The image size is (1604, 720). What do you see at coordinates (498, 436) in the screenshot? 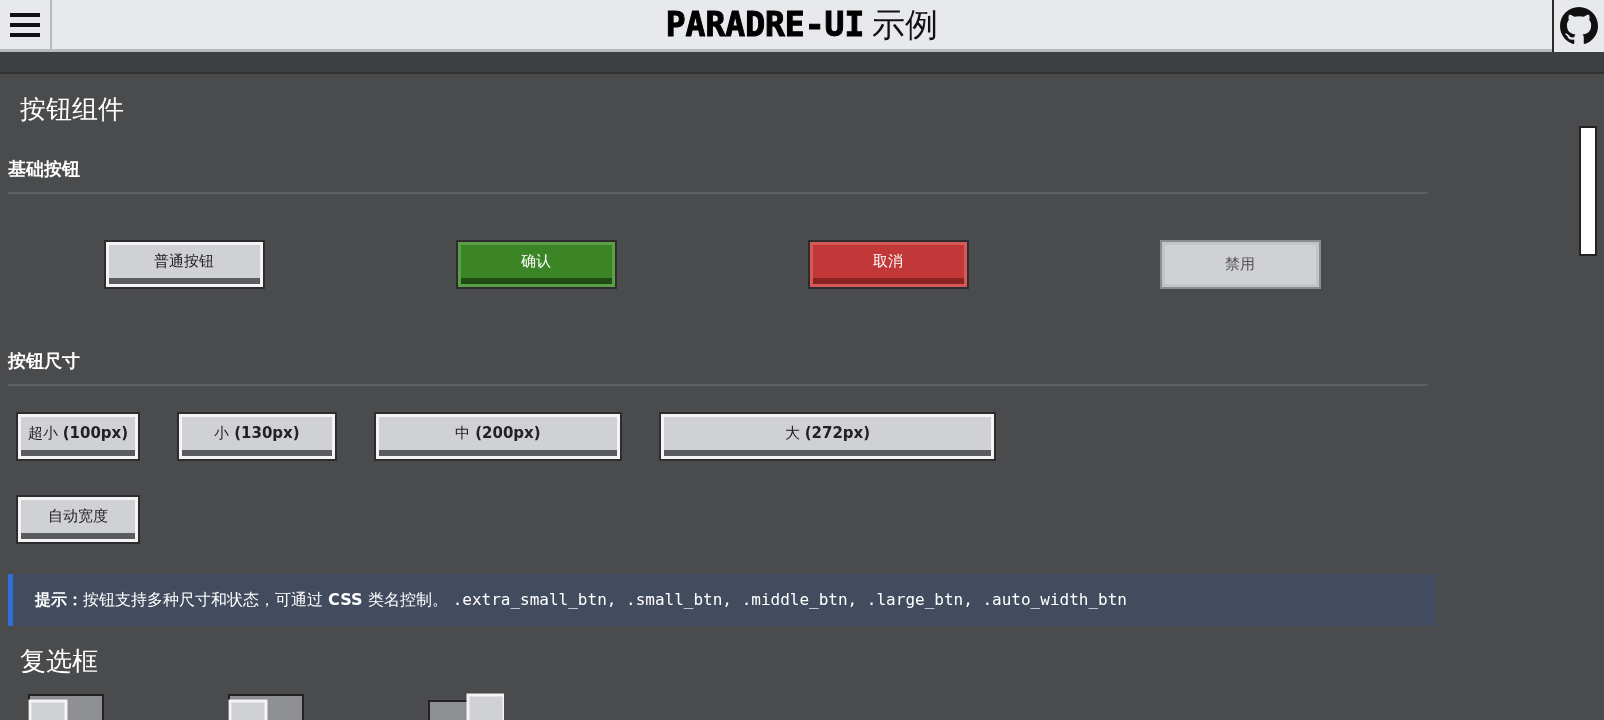
I see `button: 中 (200px)` at bounding box center [498, 436].